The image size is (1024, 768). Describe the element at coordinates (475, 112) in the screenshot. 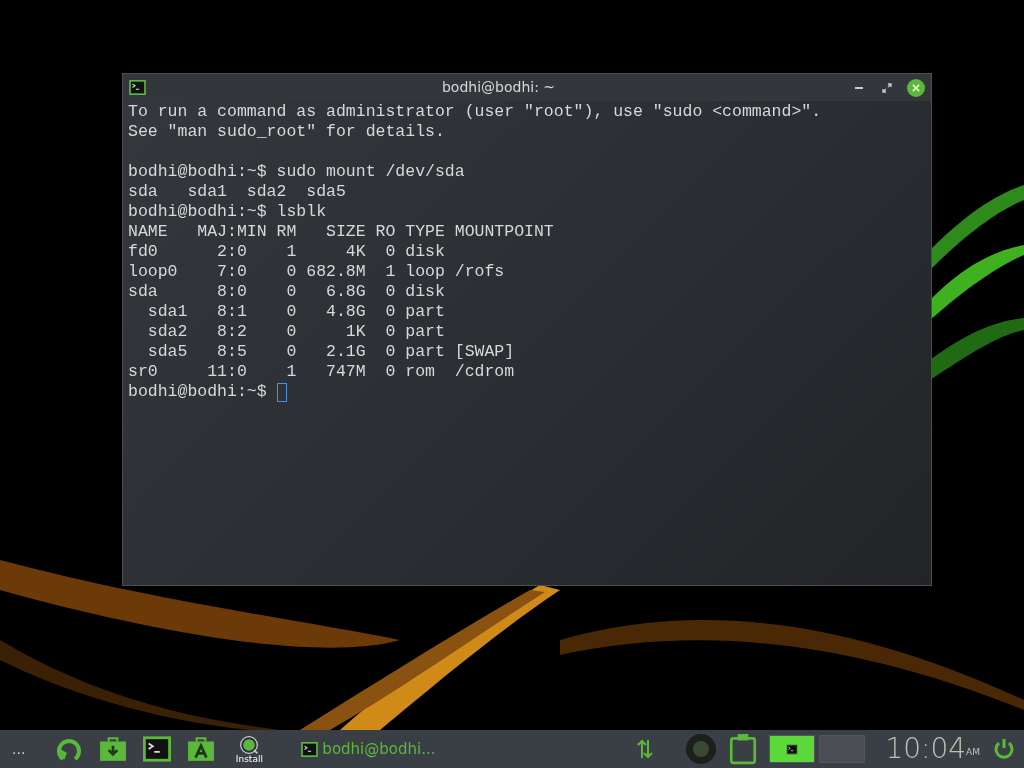

I see `terminal-line: To run a command as administrator (user "root"), use "sudo <command>".` at that location.